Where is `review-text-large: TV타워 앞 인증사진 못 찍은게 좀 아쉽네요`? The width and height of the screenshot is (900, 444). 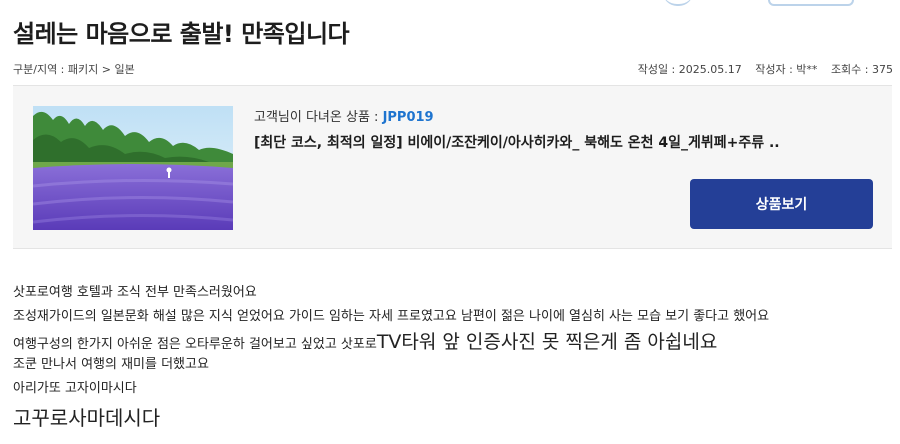
review-text-large: TV타워 앞 인증사진 못 찍은게 좀 아쉽네요 is located at coordinates (547, 342).